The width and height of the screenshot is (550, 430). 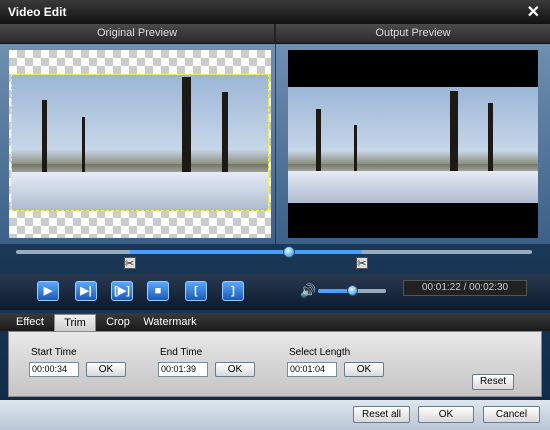 I want to click on play-button: ▶, so click(x=48, y=291).